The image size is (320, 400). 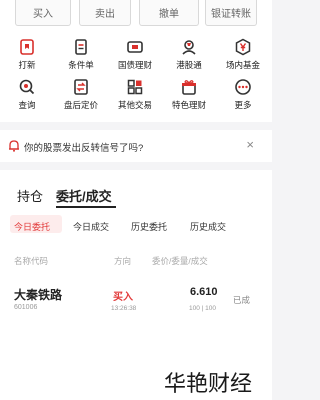 I want to click on bank-transfer-button: 银证转账, so click(x=231, y=13).